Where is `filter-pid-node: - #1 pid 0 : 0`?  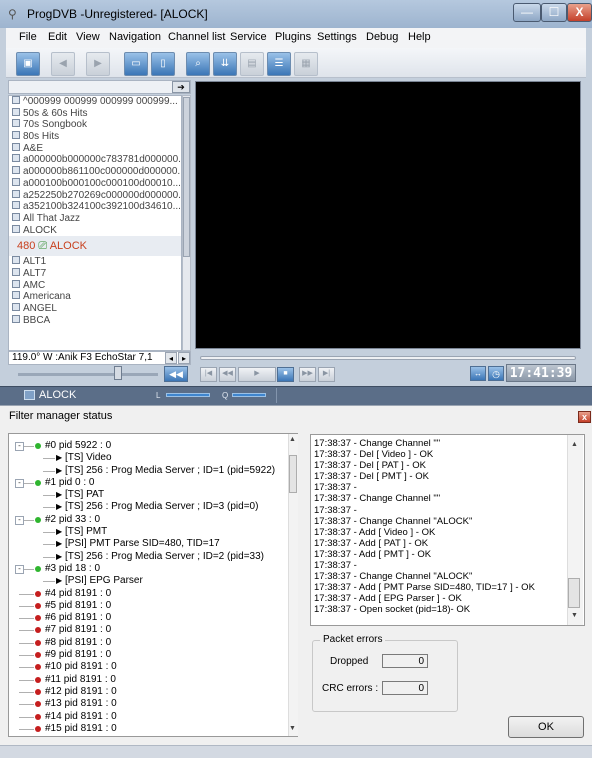
filter-pid-node: - #1 pid 0 : 0 is located at coordinates (153, 483).